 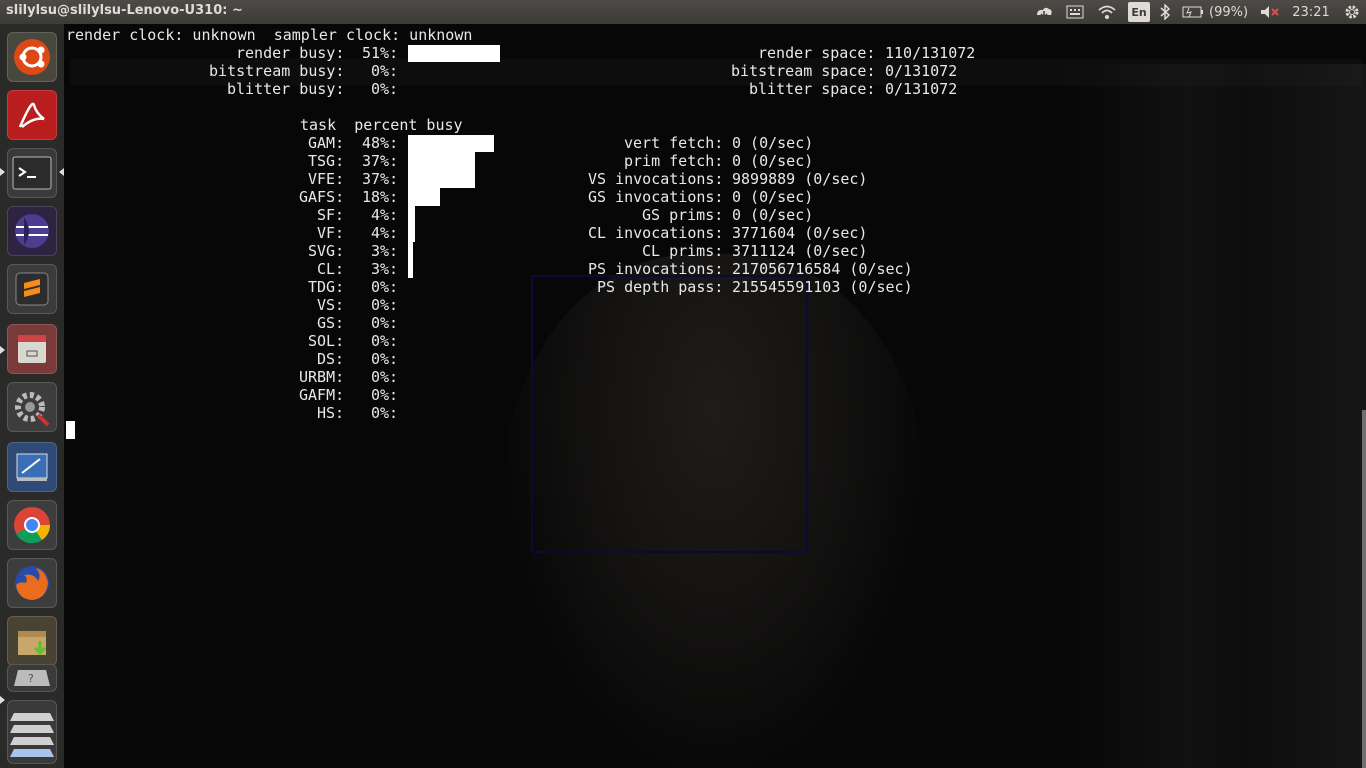 I want to click on engine-busy-bar, so click(x=454, y=53).